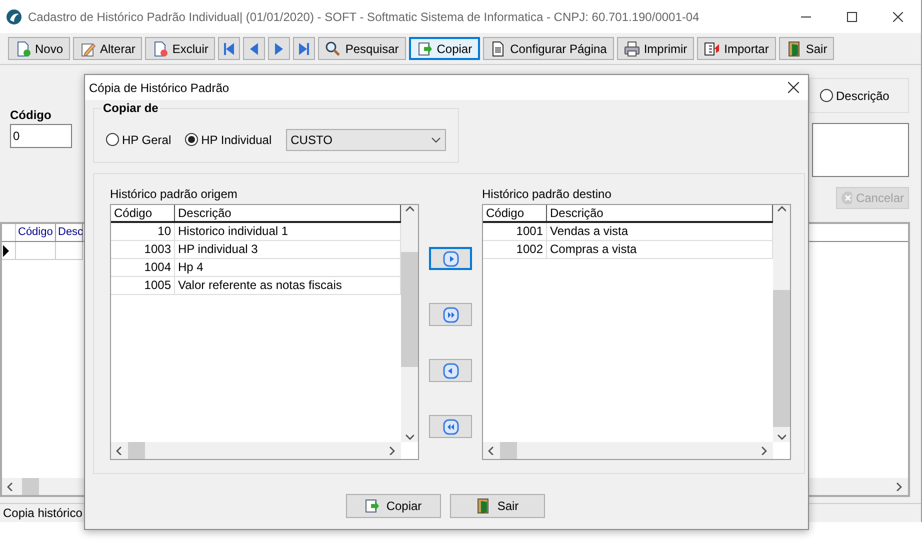 The width and height of the screenshot is (922, 541). What do you see at coordinates (393, 506) in the screenshot?
I see `dialog-button: Copiar` at bounding box center [393, 506].